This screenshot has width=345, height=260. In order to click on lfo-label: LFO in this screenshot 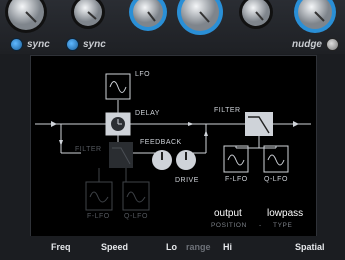, I will do `click(143, 74)`.